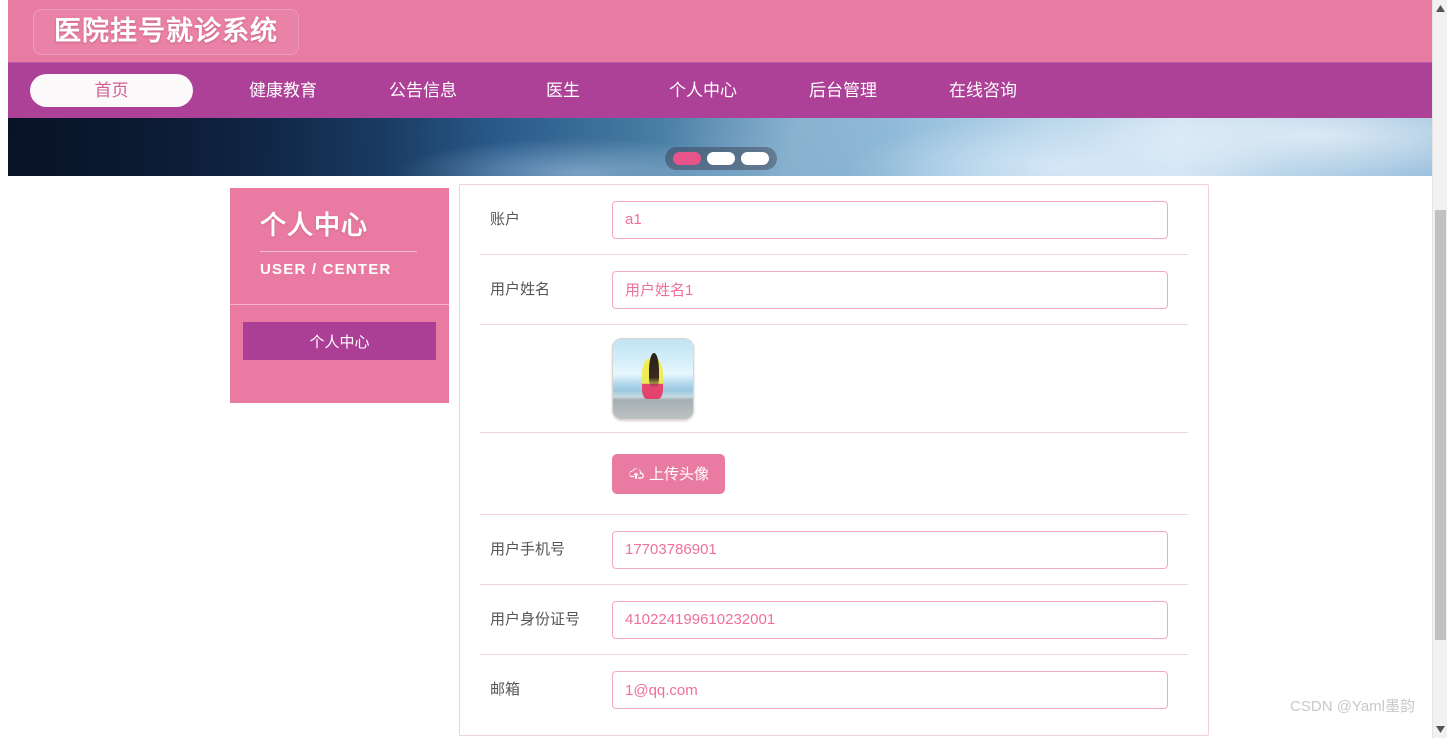 This screenshot has height=738, width=1447. What do you see at coordinates (636, 473) in the screenshot?
I see `cloud-upload-icon` at bounding box center [636, 473].